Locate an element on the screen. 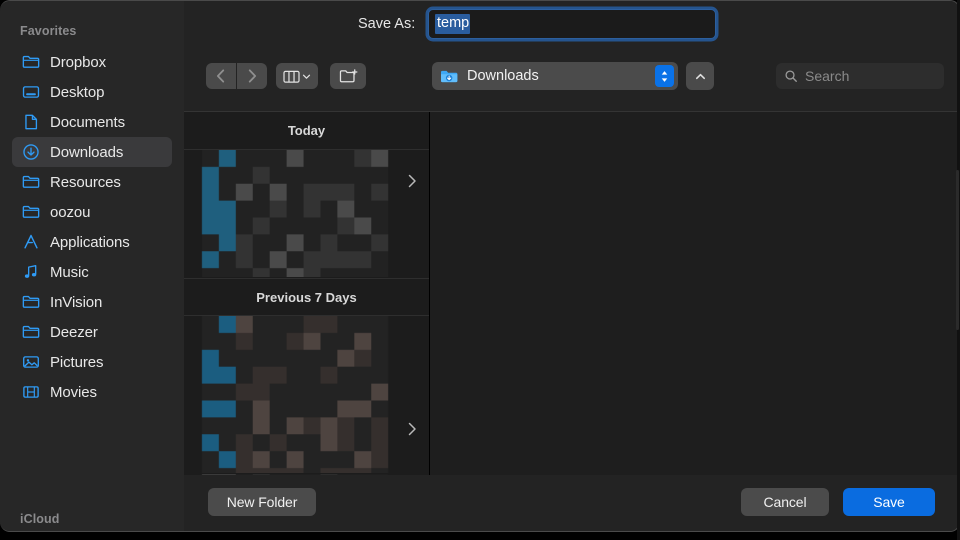 This screenshot has width=960, height=540. save-as-row: Save As: temp is located at coordinates (571, 25).